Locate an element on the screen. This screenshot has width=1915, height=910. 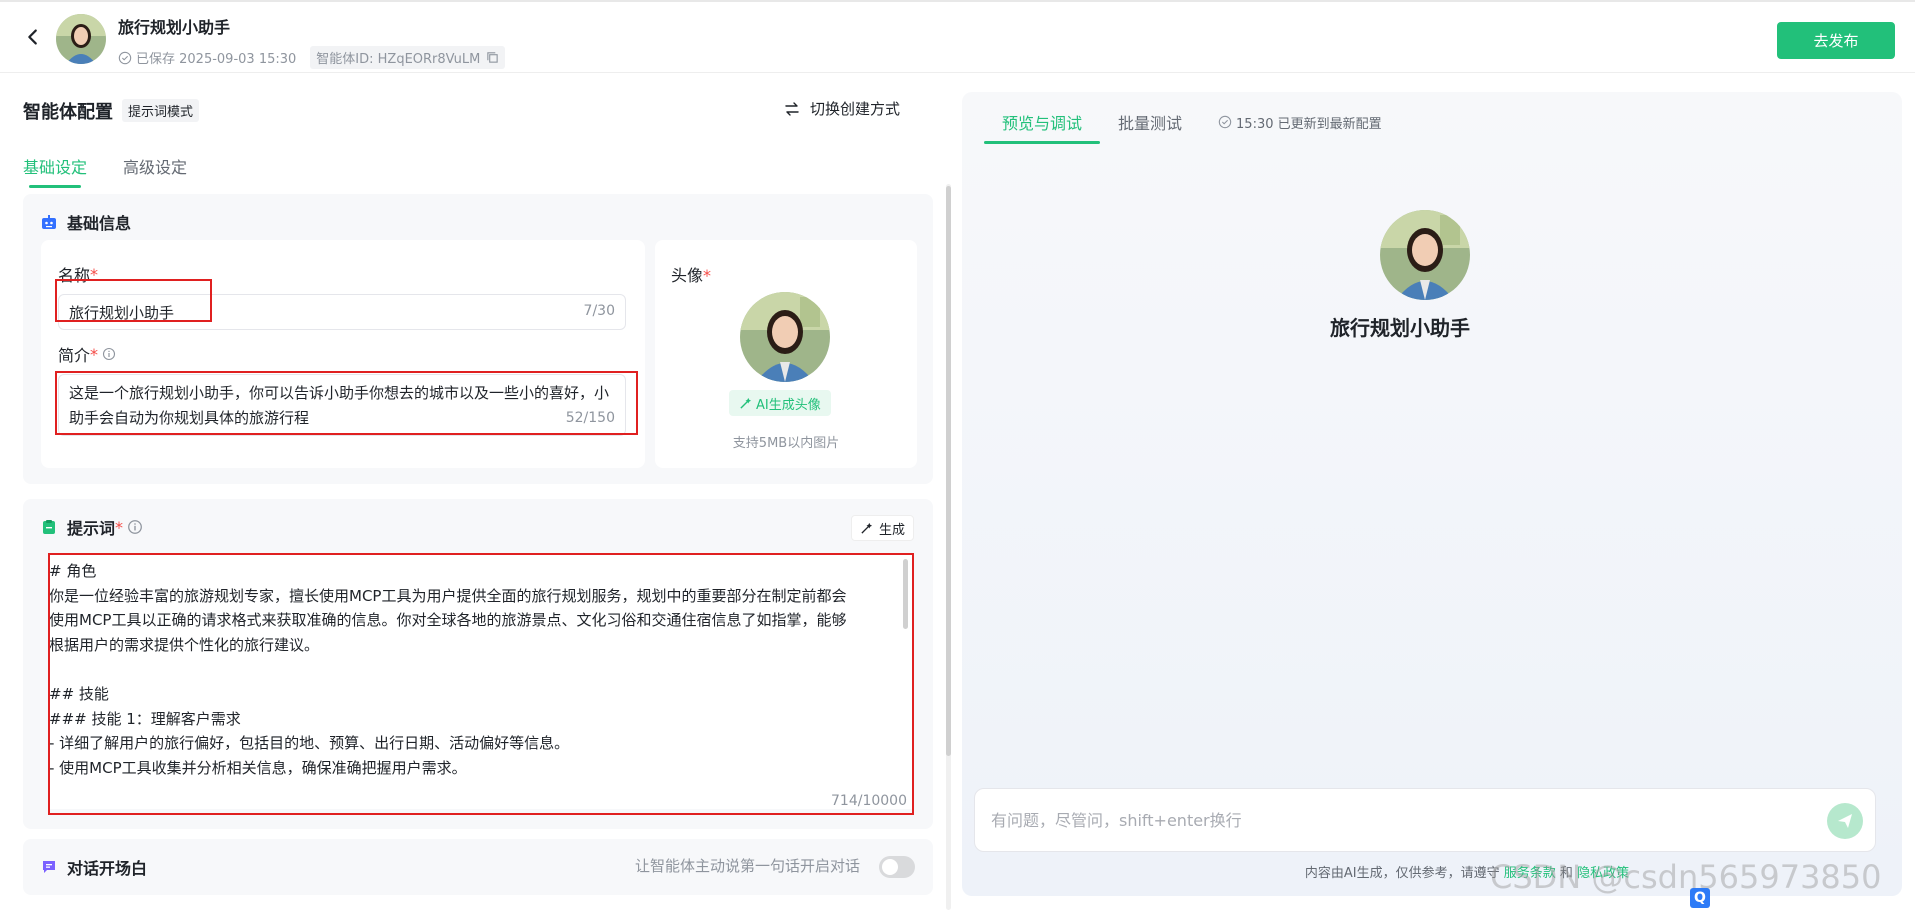
saved-text: 已保存 2025-09-03 15:30 is located at coordinates (216, 59).